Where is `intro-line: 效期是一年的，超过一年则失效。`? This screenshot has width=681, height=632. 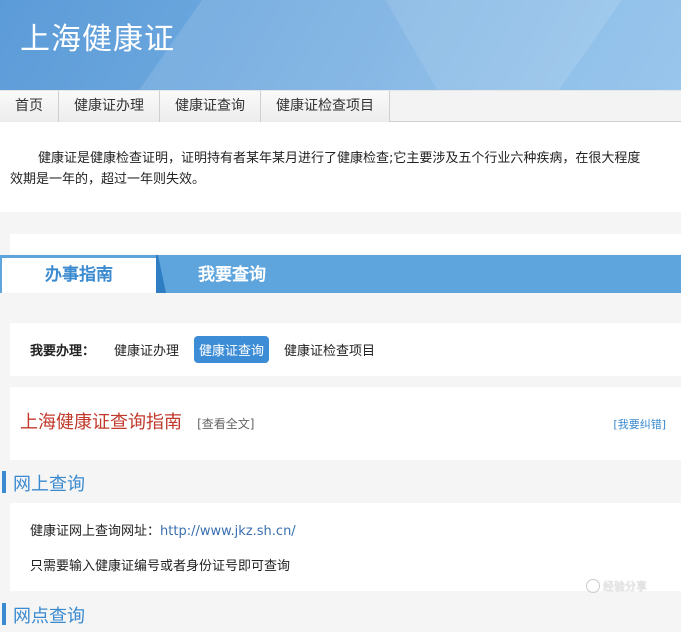 intro-line: 效期是一年的，超过一年则失效。 is located at coordinates (108, 179).